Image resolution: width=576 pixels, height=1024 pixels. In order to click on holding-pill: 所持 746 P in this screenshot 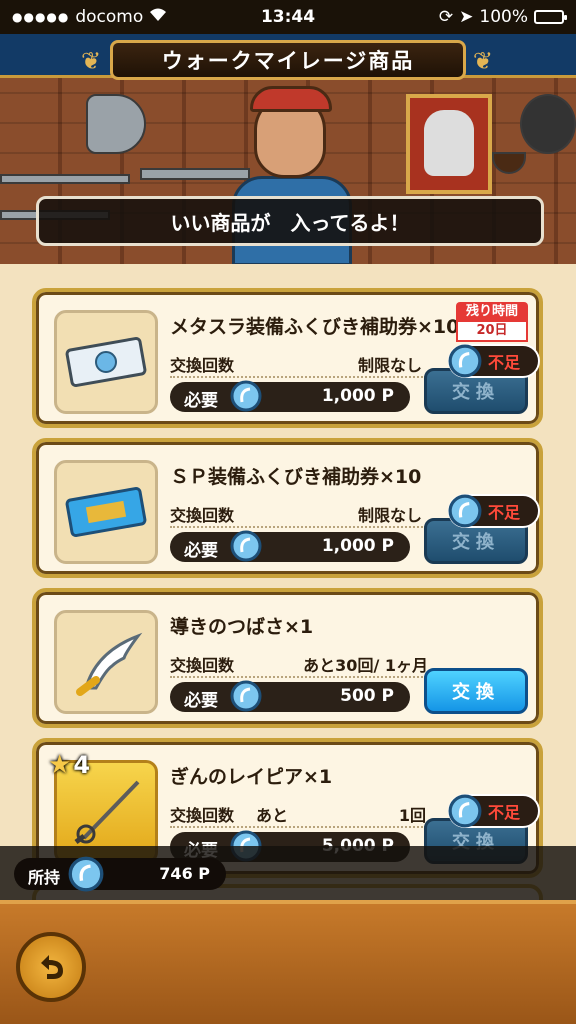, I will do `click(120, 874)`.